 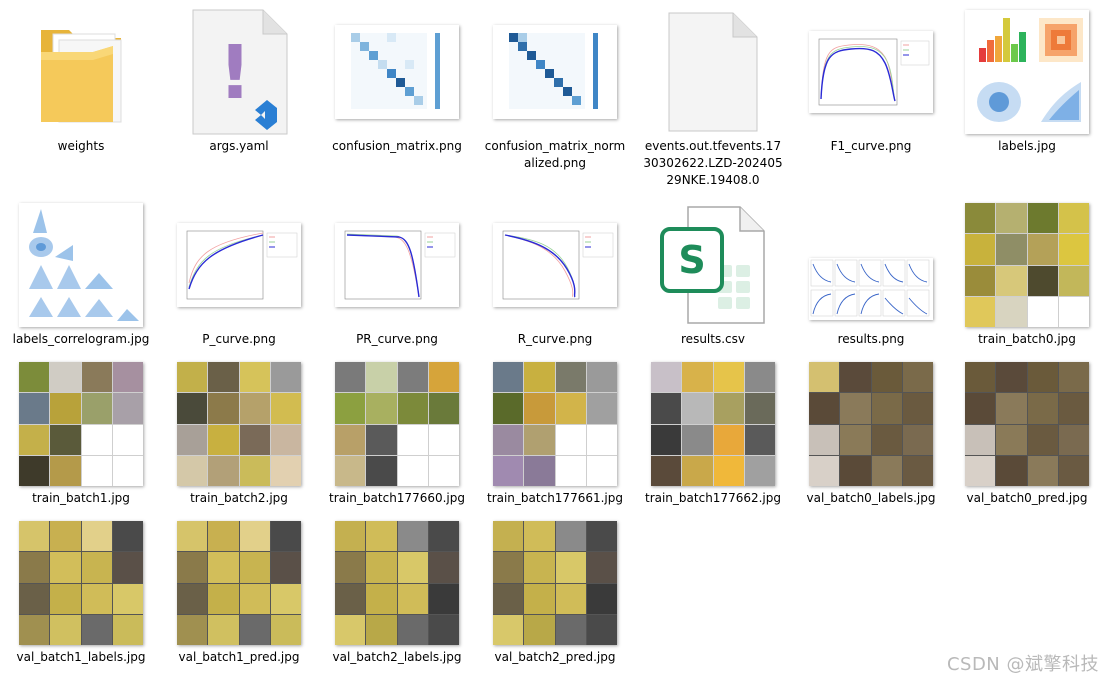 I want to click on file-name: R_curve.png, so click(x=555, y=339).